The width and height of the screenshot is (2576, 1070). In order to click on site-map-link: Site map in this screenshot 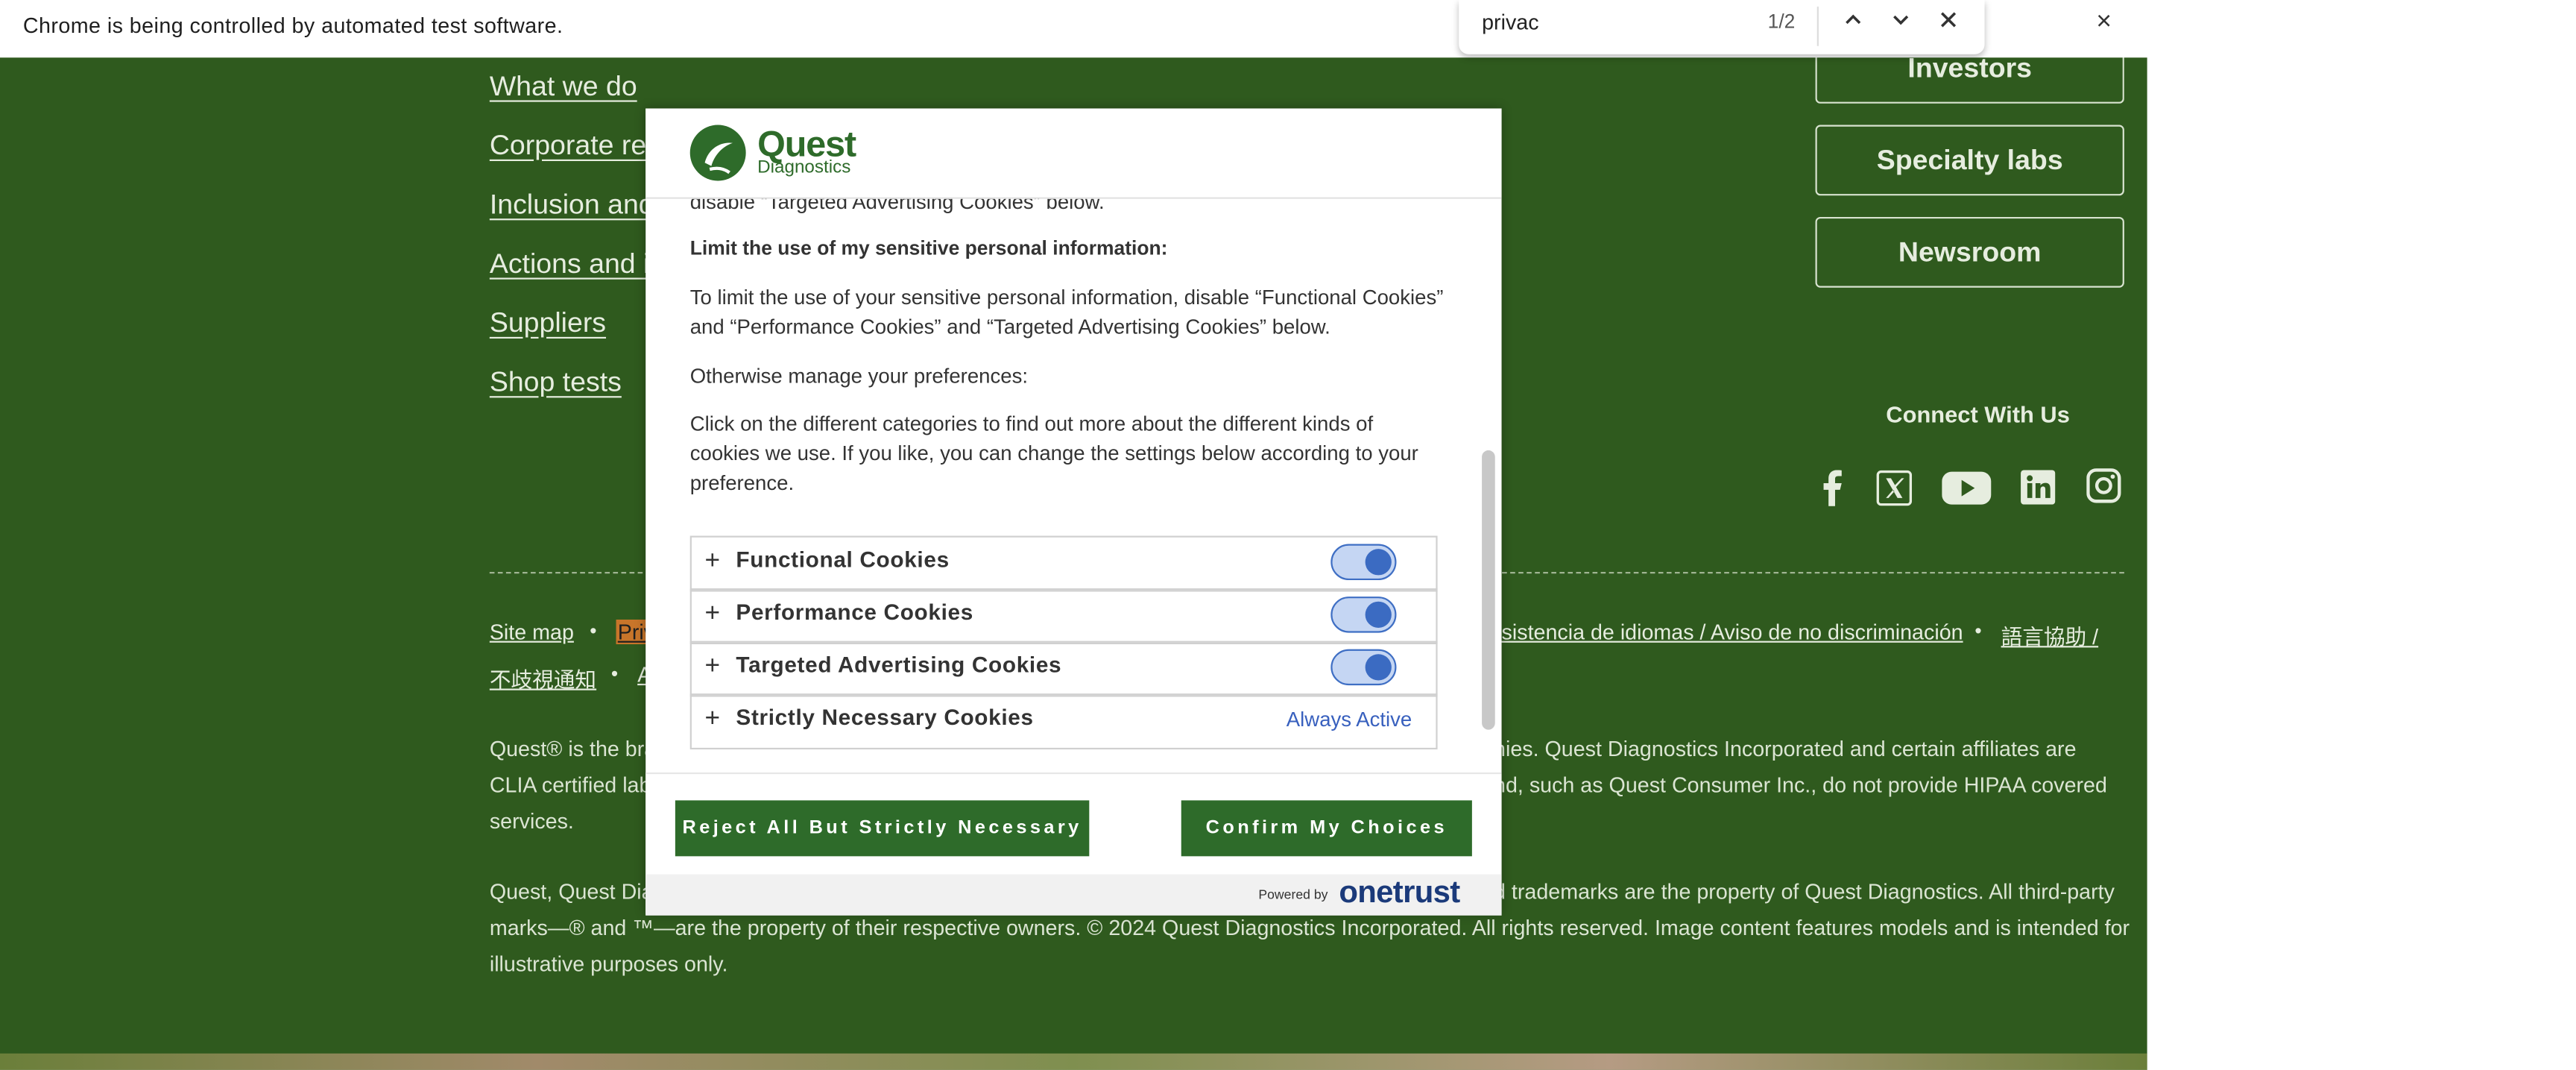, I will do `click(532, 632)`.